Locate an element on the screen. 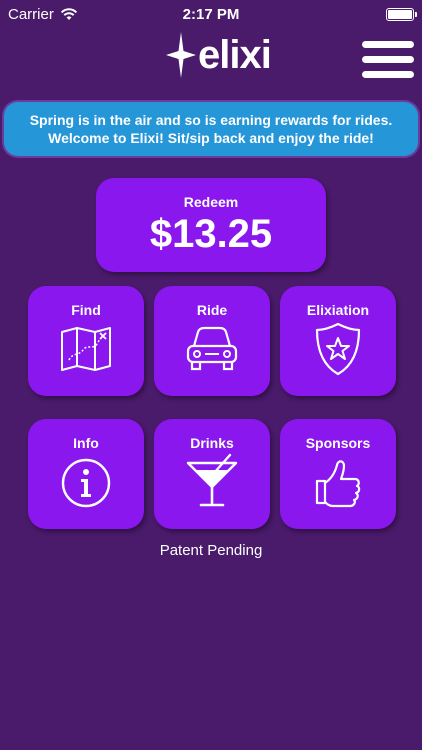 The width and height of the screenshot is (422, 750). drinks-label: Drinks is located at coordinates (212, 443).